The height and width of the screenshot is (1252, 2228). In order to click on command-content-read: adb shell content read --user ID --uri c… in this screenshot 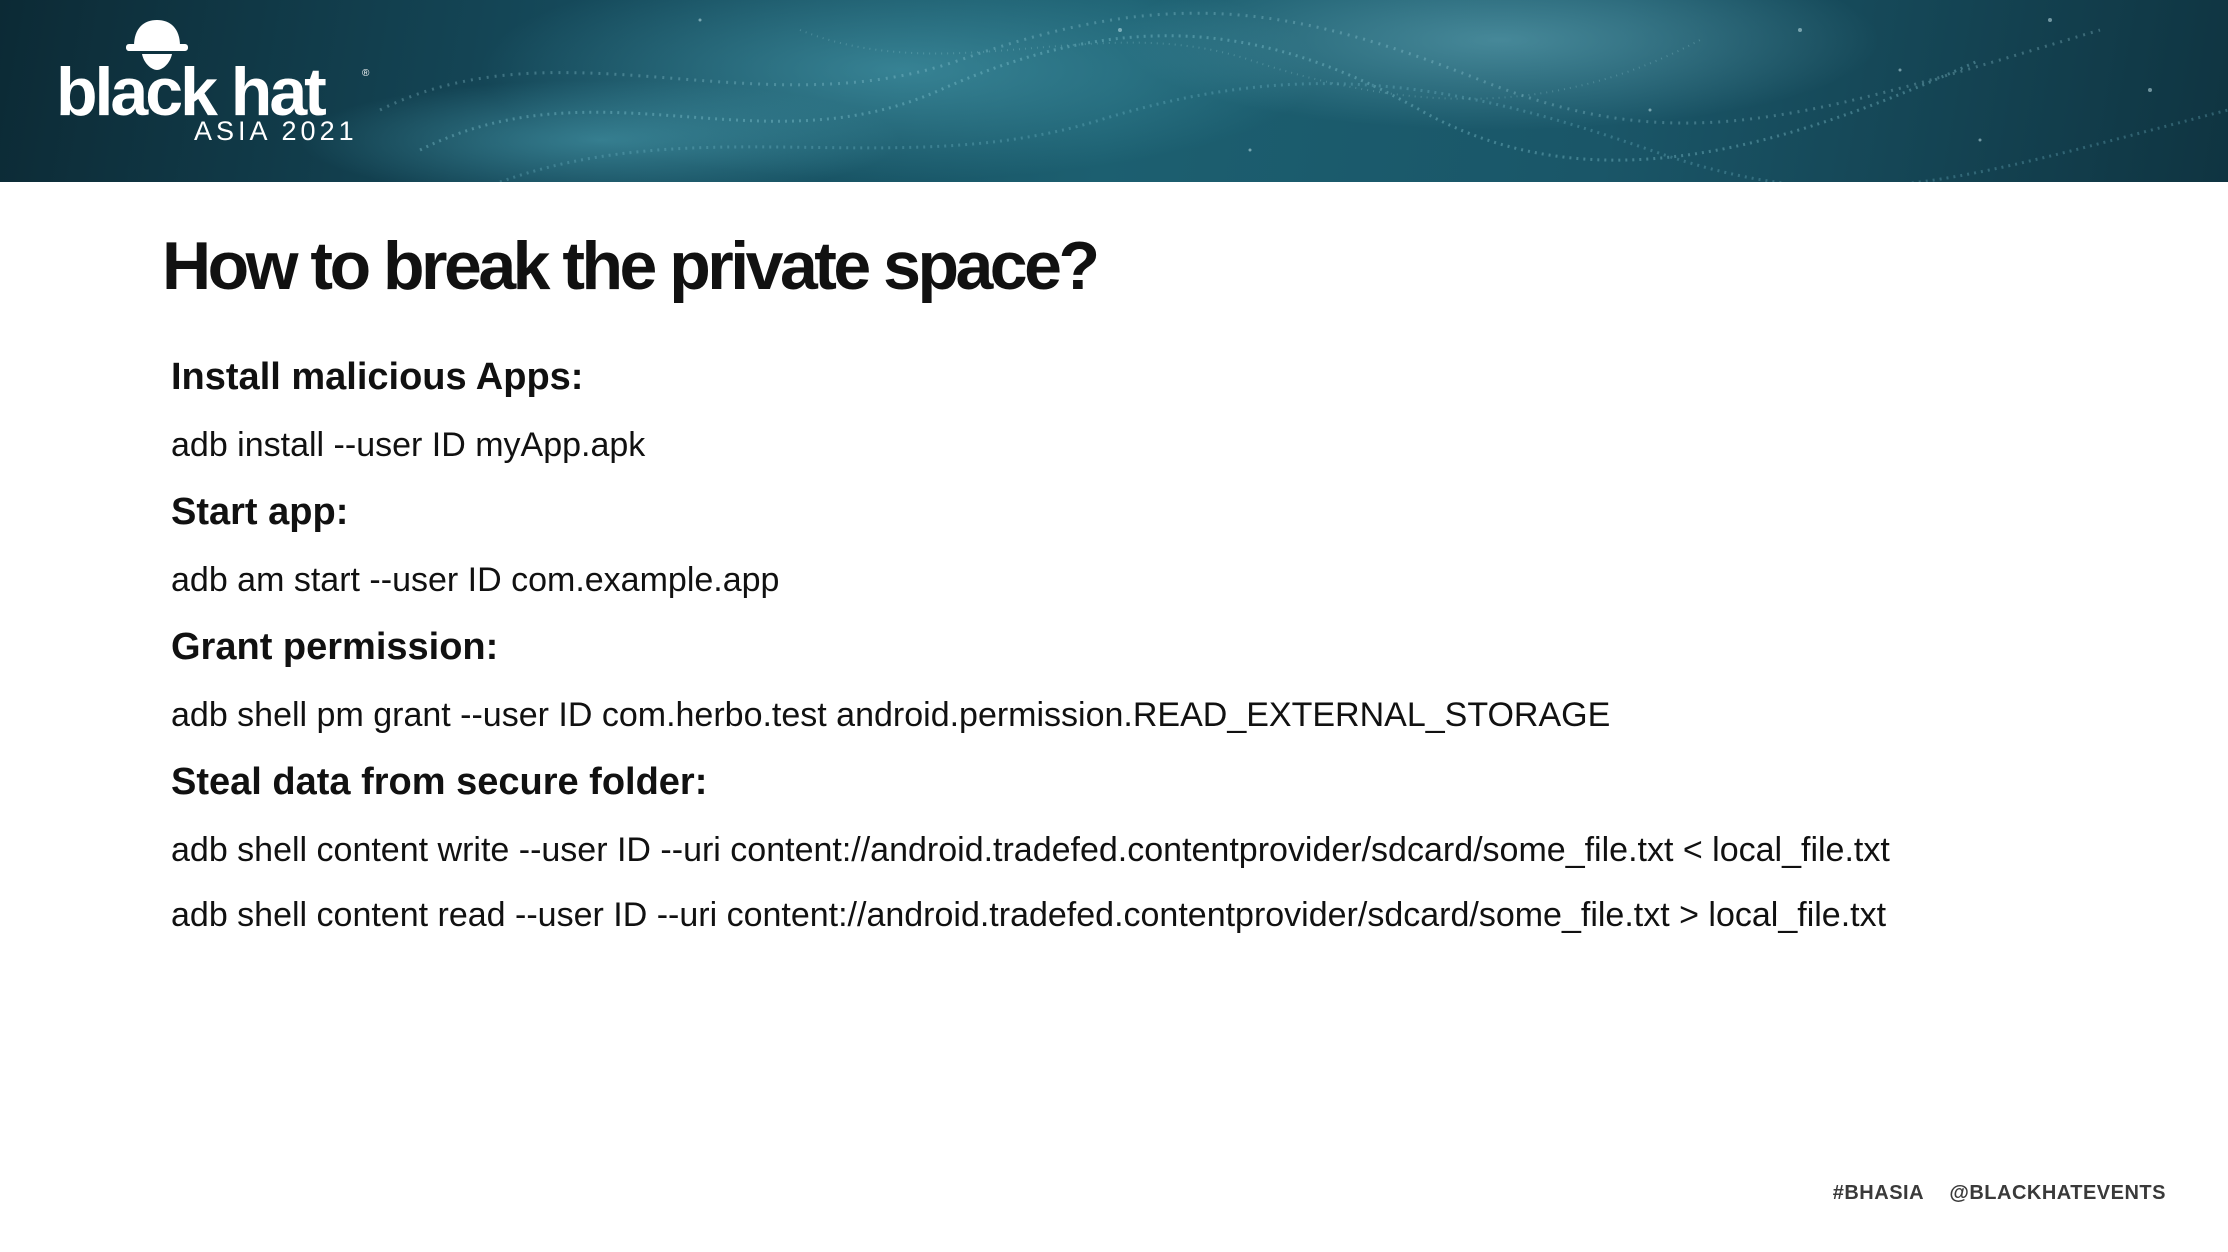, I will do `click(1029, 915)`.